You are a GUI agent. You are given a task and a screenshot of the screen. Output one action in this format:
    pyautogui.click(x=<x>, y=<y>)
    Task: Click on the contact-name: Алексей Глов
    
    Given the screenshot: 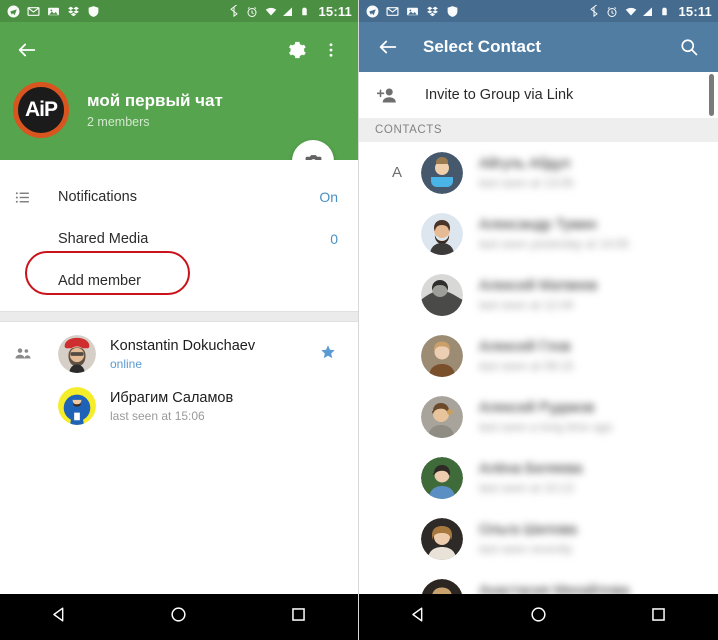 What is the action you would take?
    pyautogui.click(x=525, y=347)
    